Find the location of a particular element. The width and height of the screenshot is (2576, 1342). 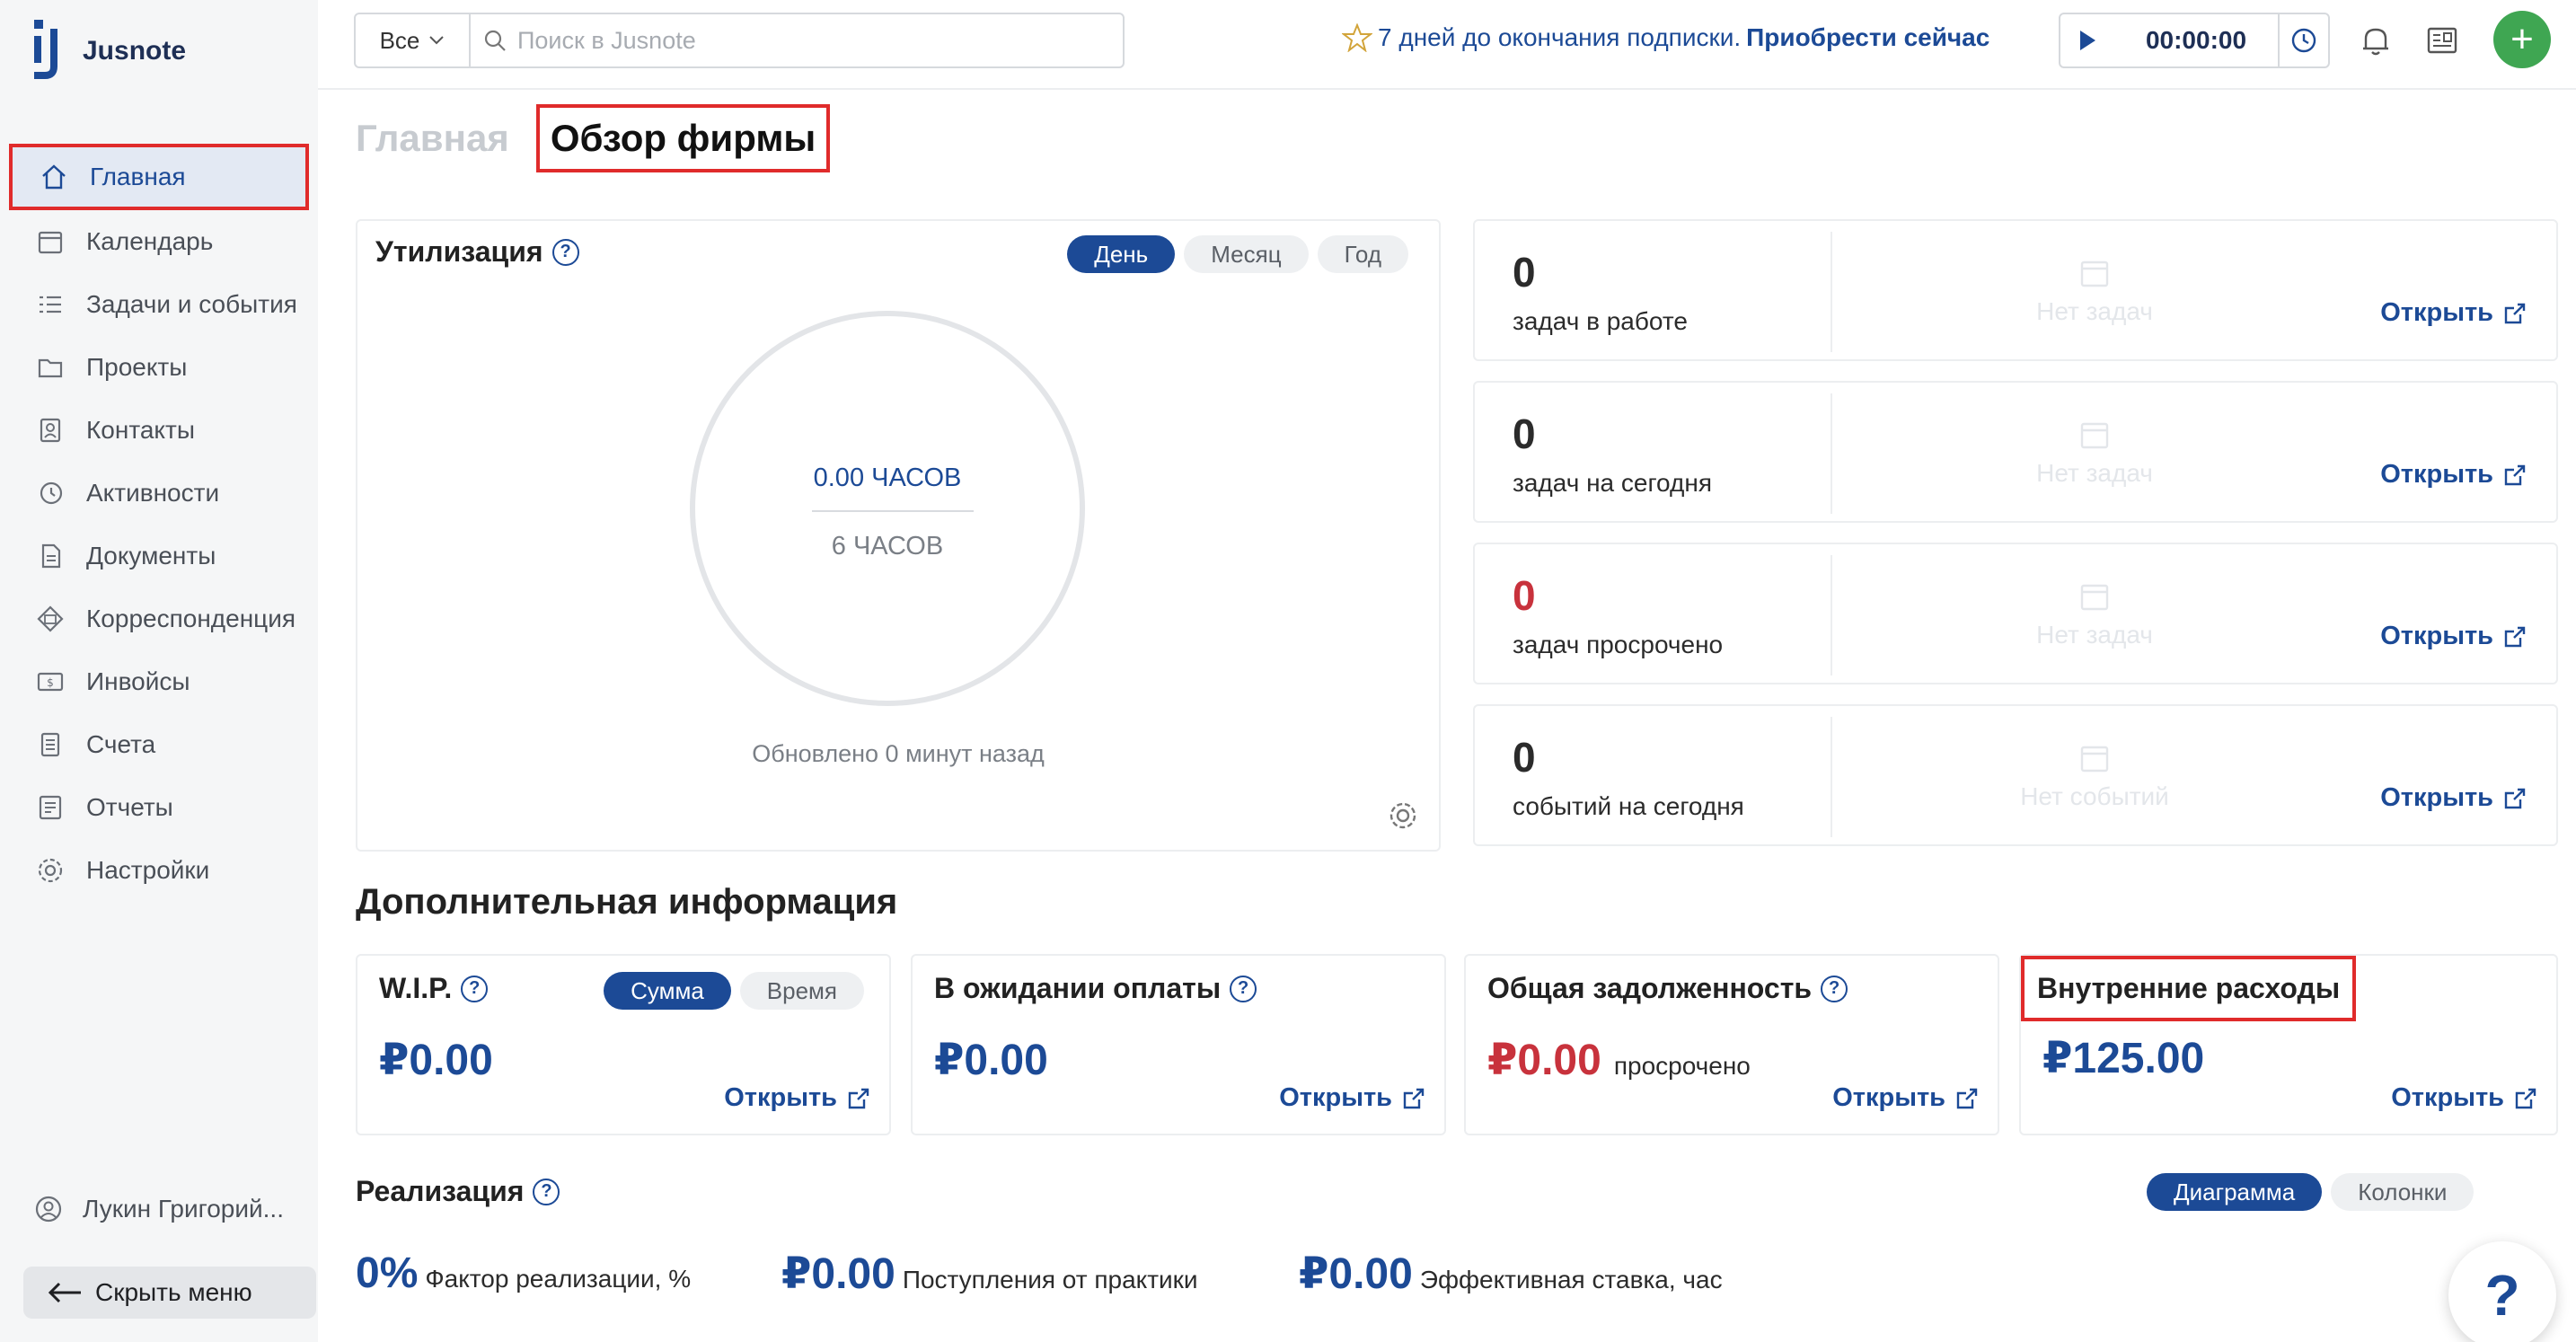

empty-text: Нет событий is located at coordinates (2094, 796).